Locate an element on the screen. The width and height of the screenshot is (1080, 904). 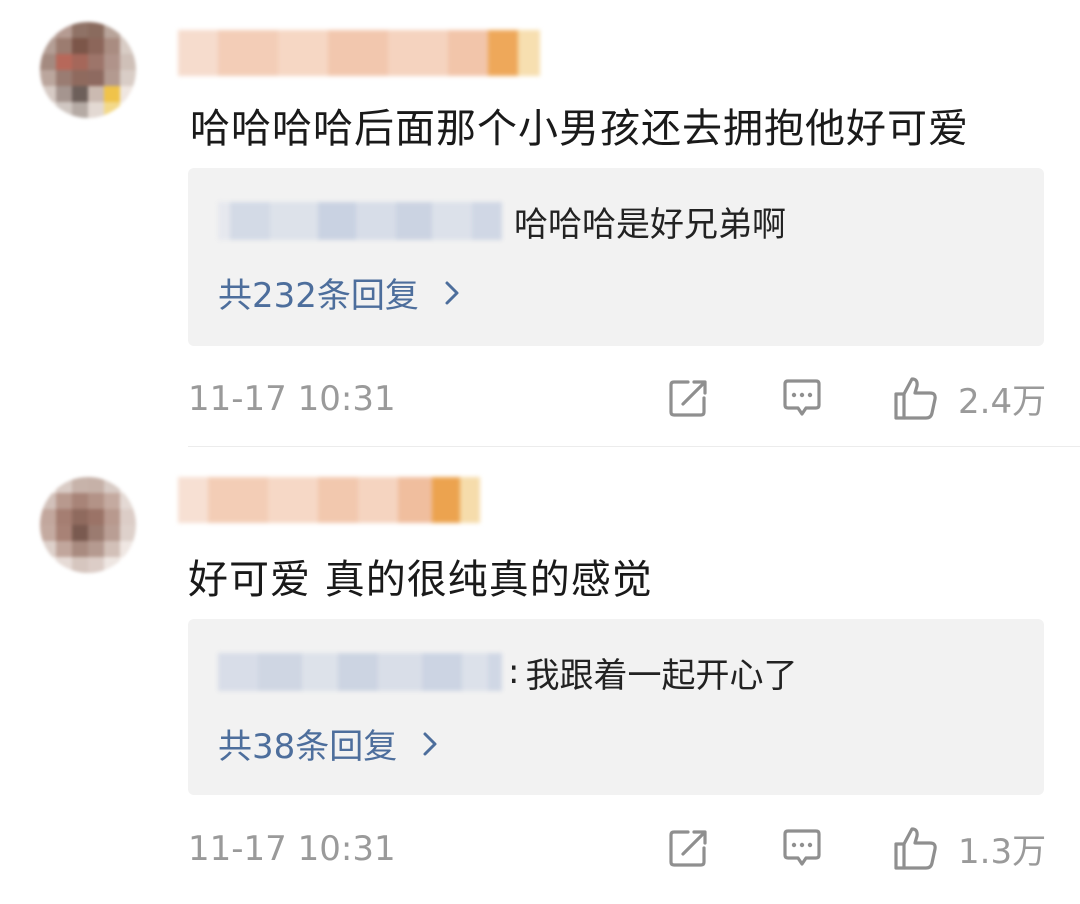
comment-footer: 11-17 10:31 2.4万 is located at coordinates (618, 398).